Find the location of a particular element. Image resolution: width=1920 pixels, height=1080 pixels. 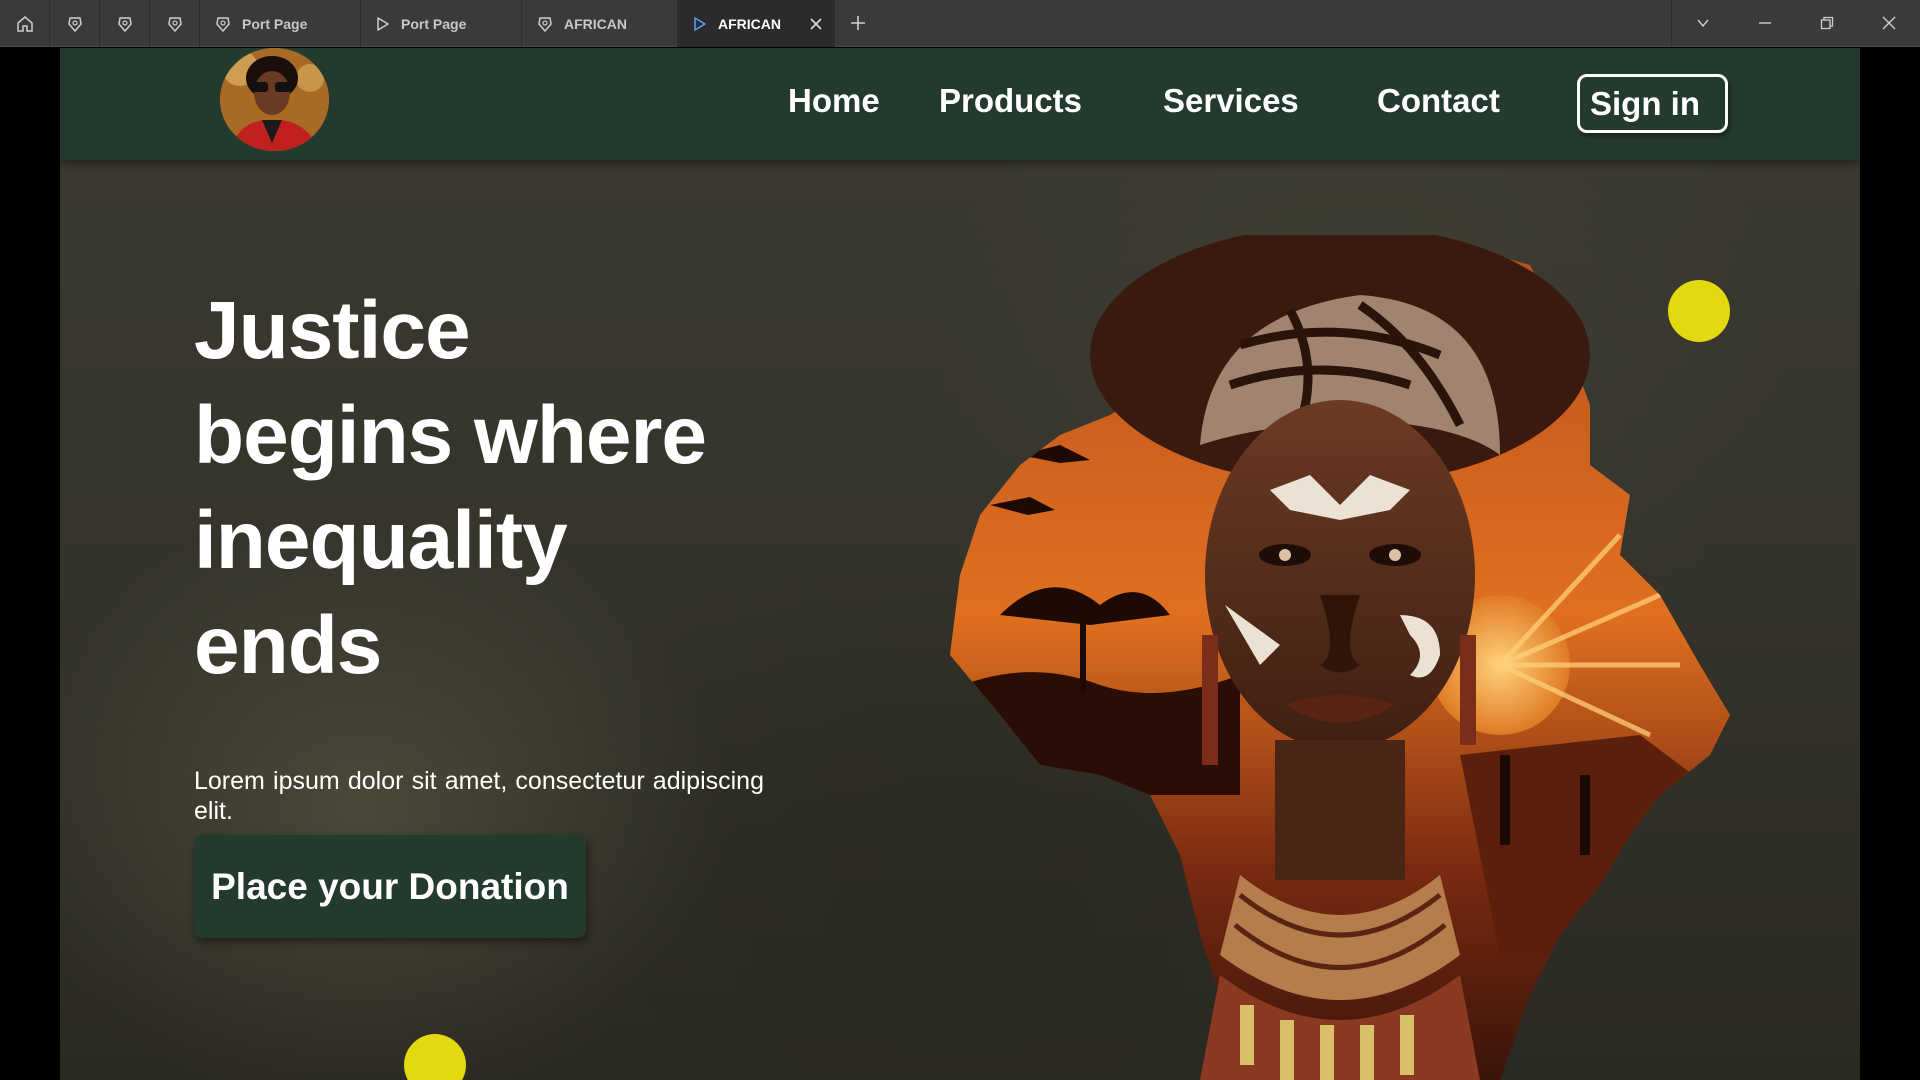

close-window-button is located at coordinates (1889, 23).